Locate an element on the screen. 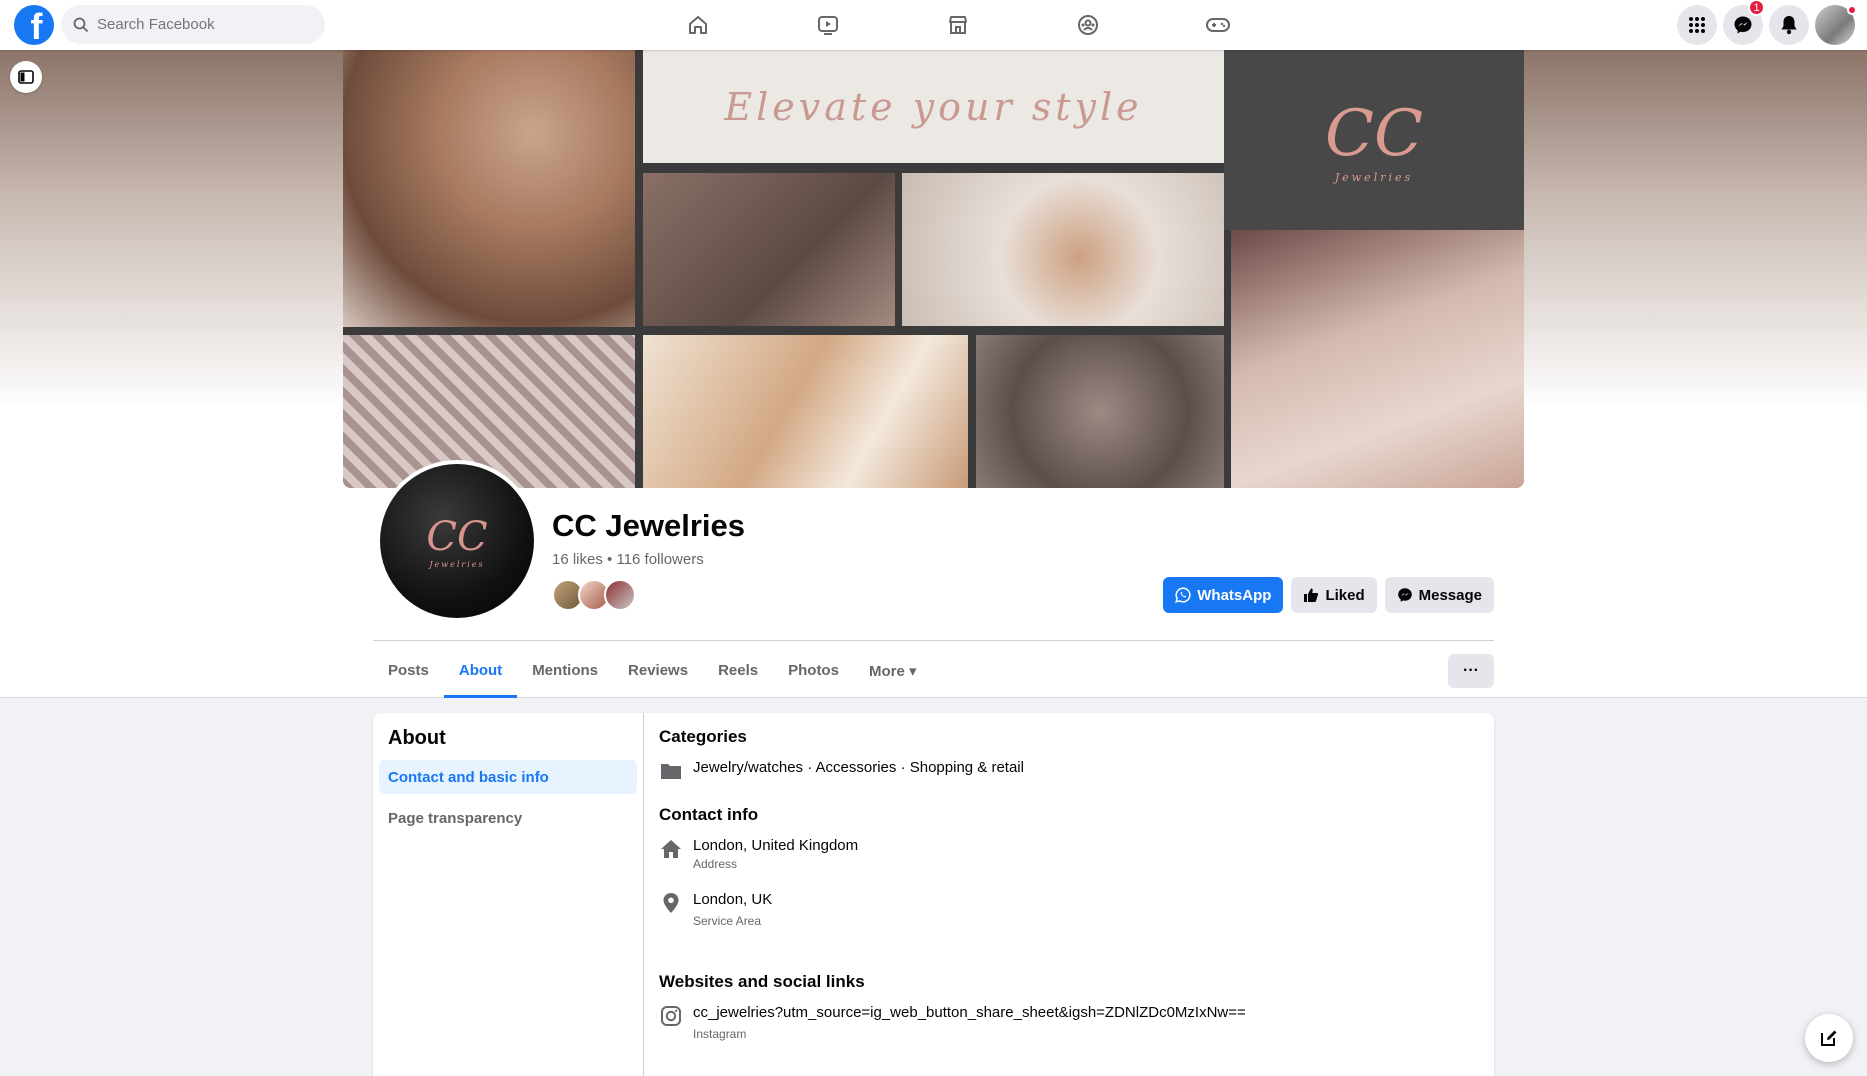 The image size is (1867, 1076). whatsapp-button: WhatsApp is located at coordinates (1223, 595).